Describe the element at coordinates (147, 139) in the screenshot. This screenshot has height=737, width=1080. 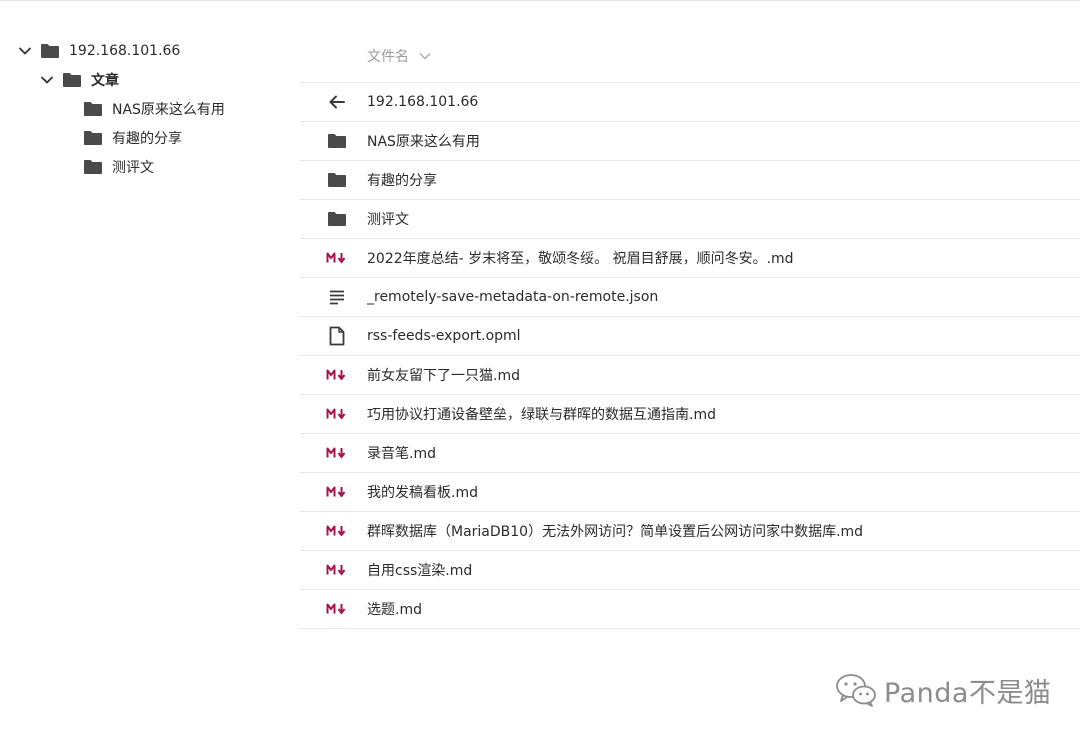
I see `tree-item-label: 有趣的分享` at that location.